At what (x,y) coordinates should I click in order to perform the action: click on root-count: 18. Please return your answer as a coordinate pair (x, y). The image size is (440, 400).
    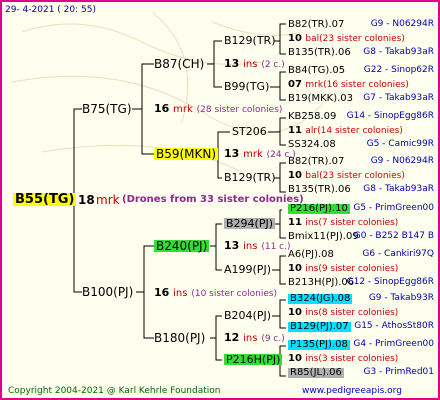
    Looking at the image, I should click on (86, 200).